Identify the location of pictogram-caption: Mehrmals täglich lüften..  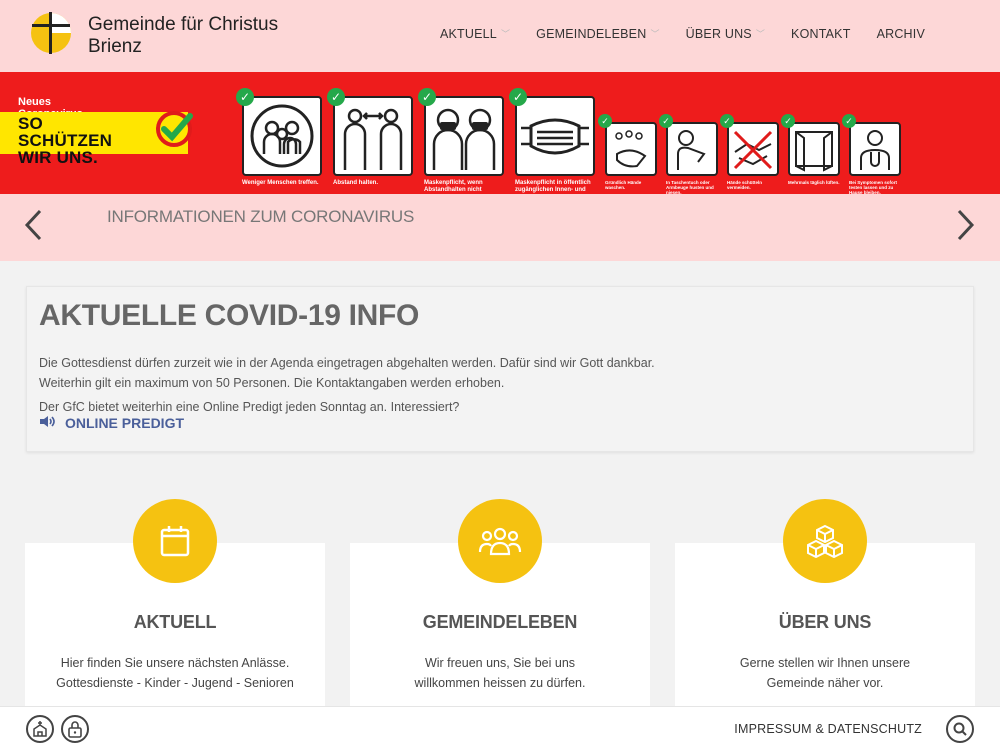
(814, 182).